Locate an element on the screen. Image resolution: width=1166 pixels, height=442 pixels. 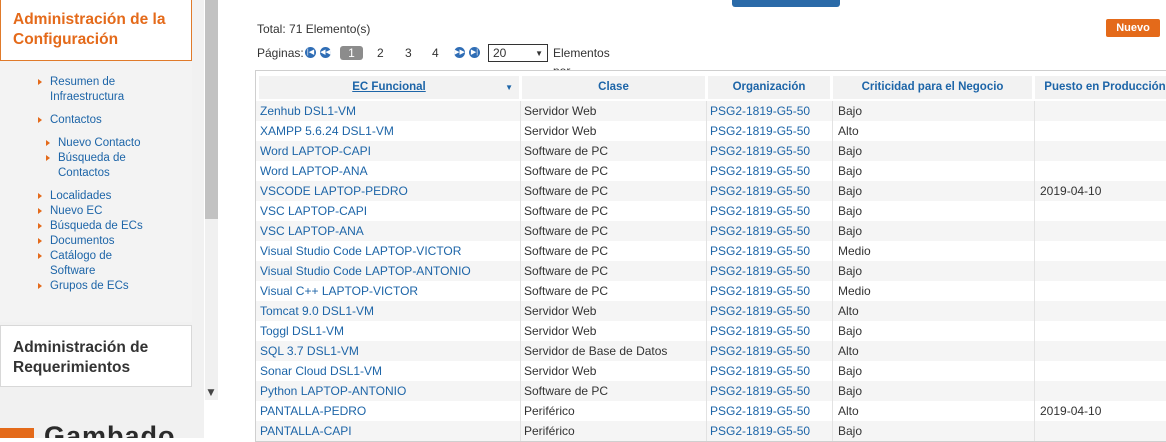
cell-ec-funcional: SQL 3.7 DSL1-VM is located at coordinates (309, 351).